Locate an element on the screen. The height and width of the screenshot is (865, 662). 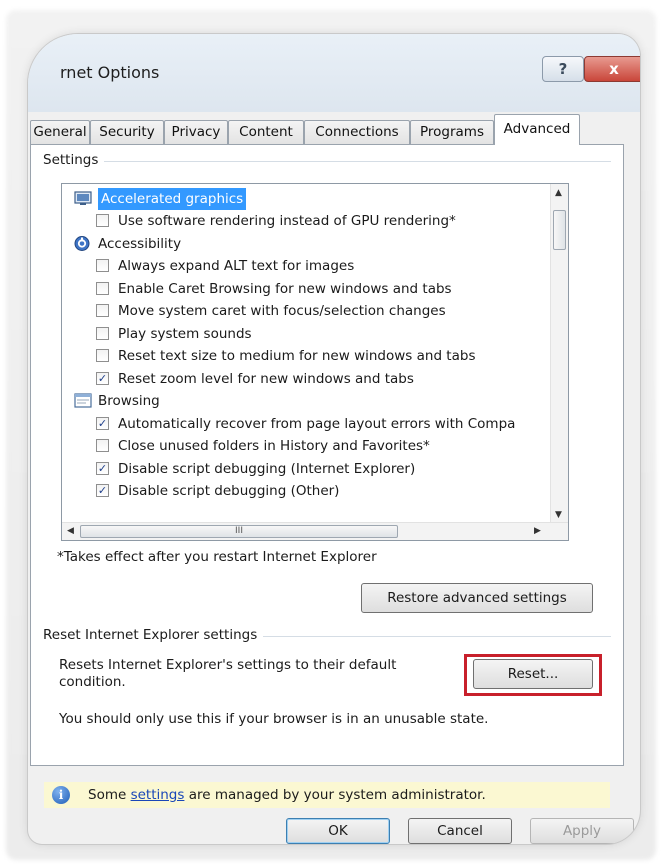
option-label: Always expand ALT text for images is located at coordinates (236, 266).